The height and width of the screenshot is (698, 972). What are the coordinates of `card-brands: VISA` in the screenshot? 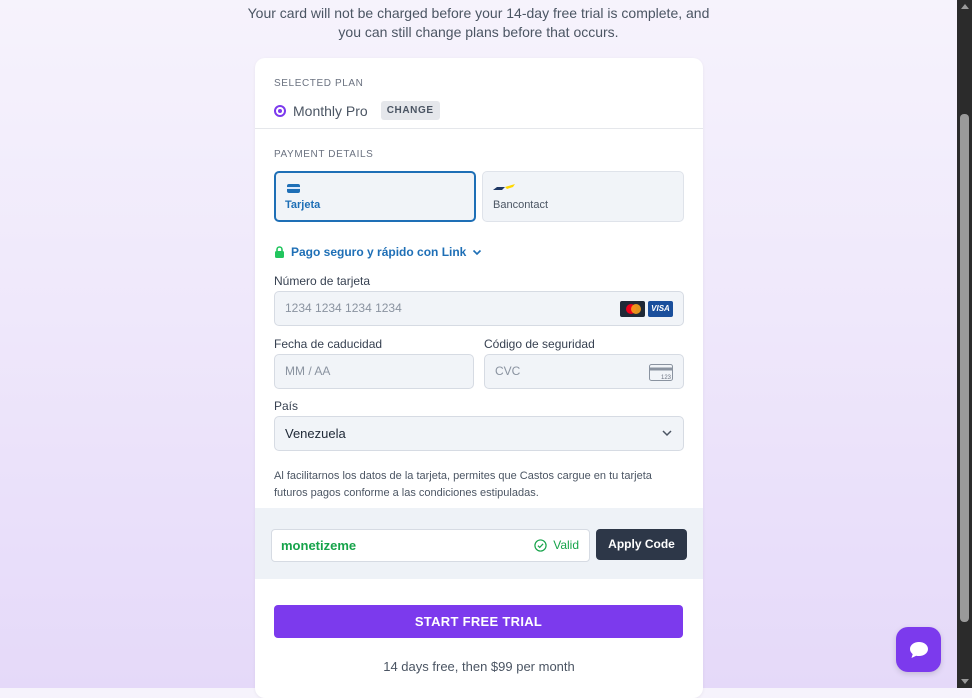 It's located at (646, 309).